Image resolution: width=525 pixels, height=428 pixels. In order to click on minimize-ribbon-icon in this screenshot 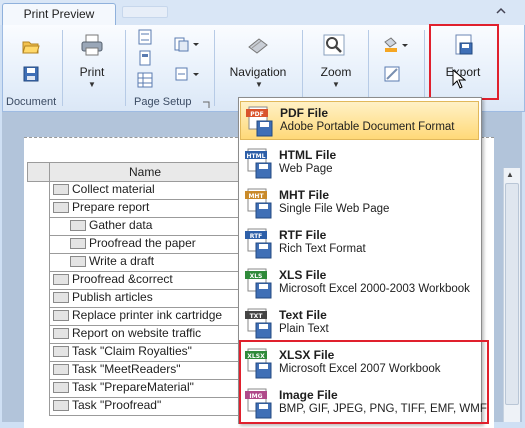, I will do `click(501, 11)`.